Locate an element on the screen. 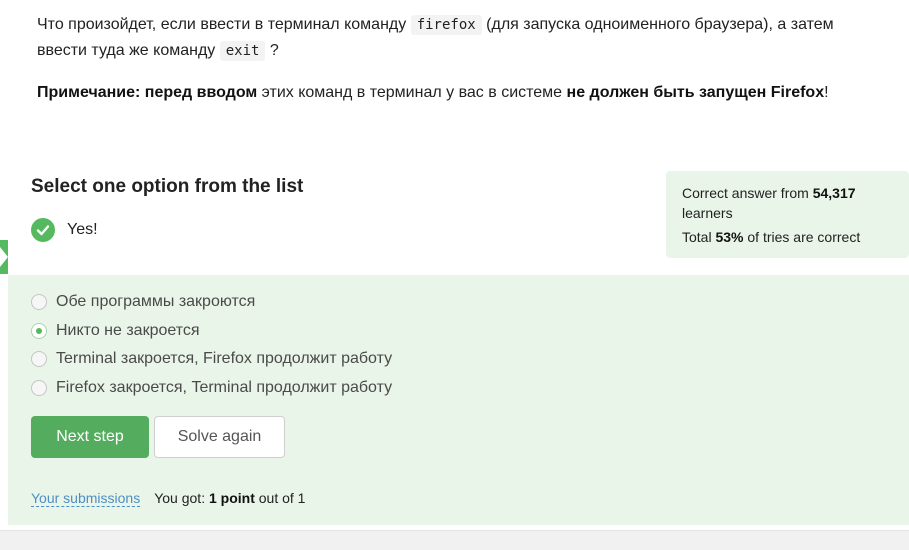 This screenshot has height=550, width=909. option-label: Обе программы закроются is located at coordinates (156, 301).